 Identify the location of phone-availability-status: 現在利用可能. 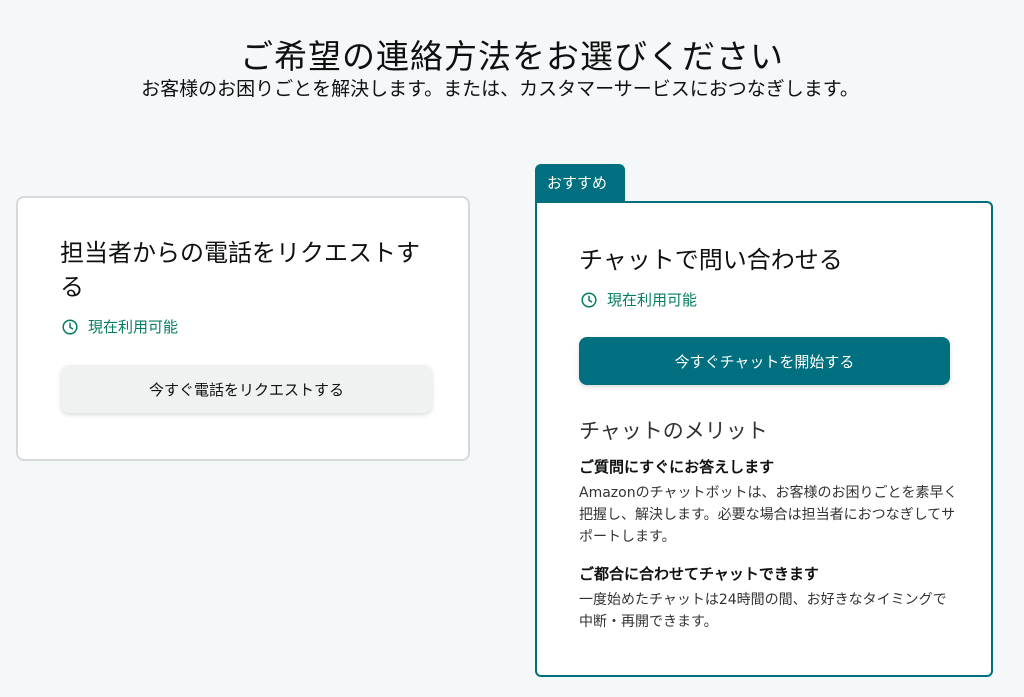
(120, 326).